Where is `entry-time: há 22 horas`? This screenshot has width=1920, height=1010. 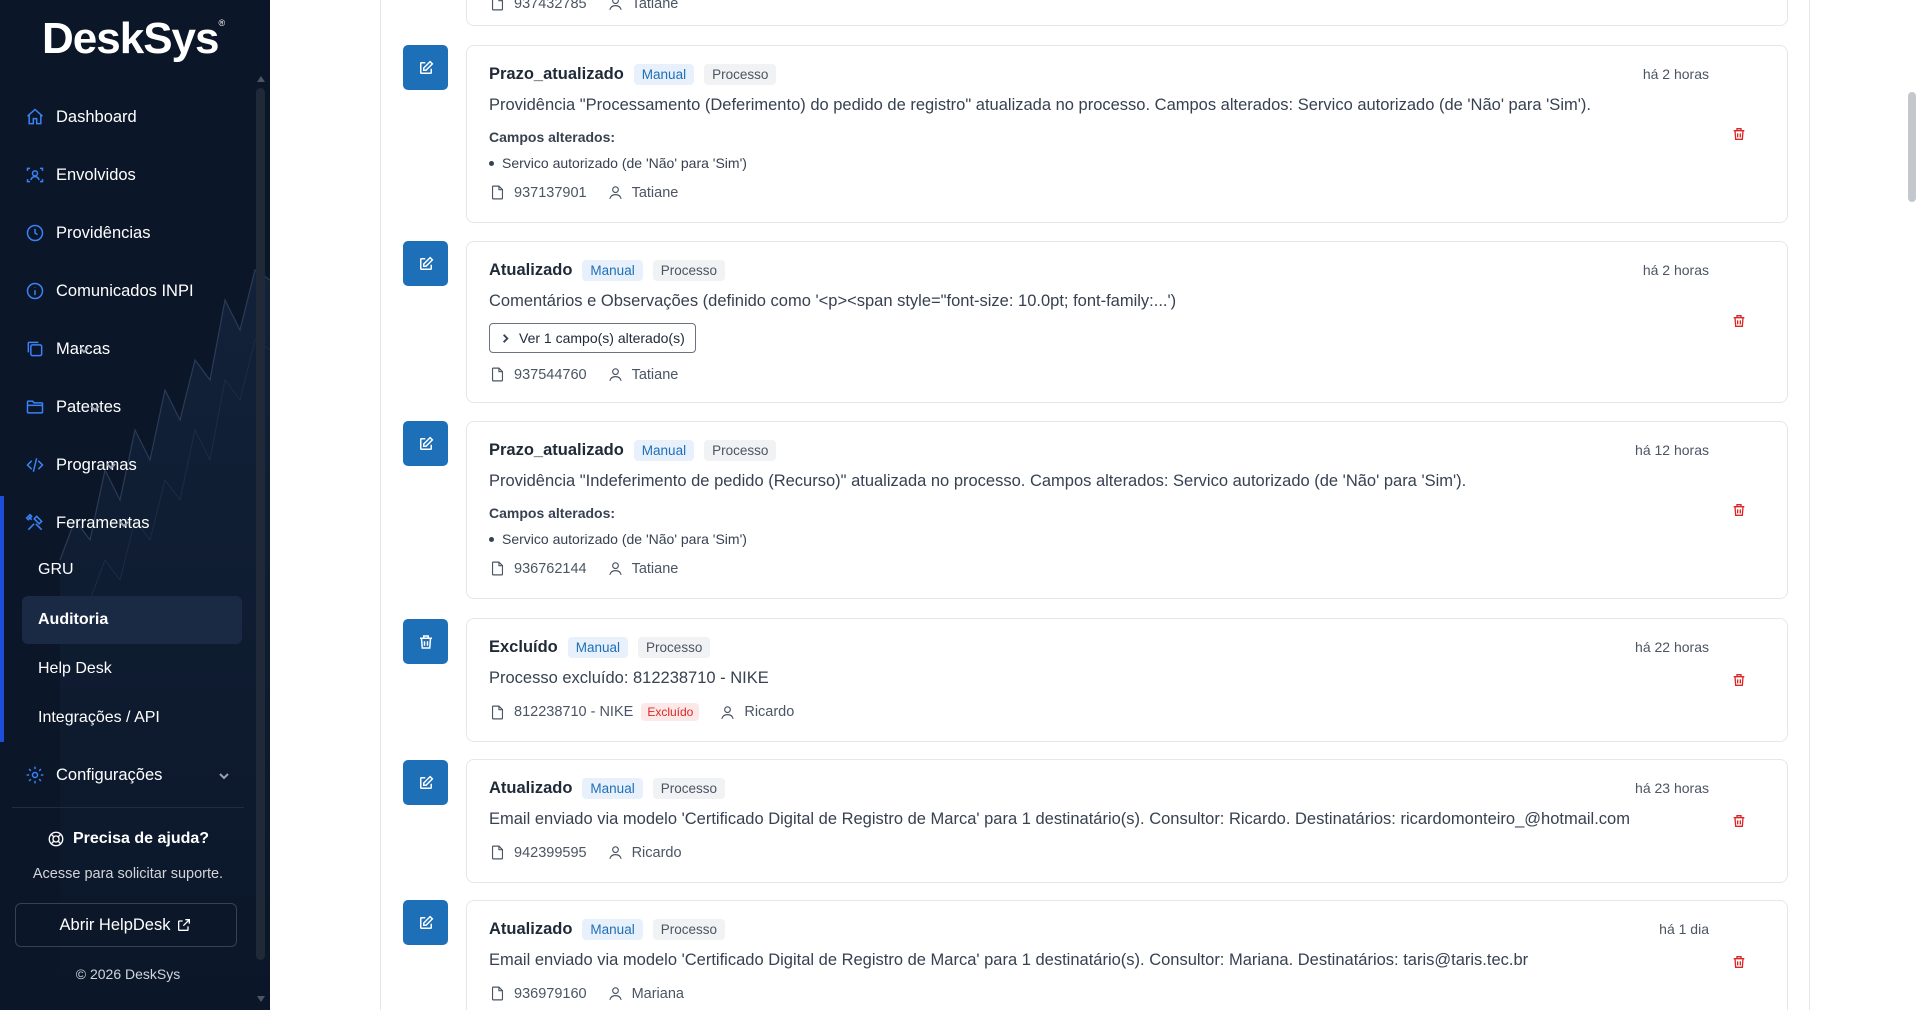 entry-time: há 22 horas is located at coordinates (1672, 647).